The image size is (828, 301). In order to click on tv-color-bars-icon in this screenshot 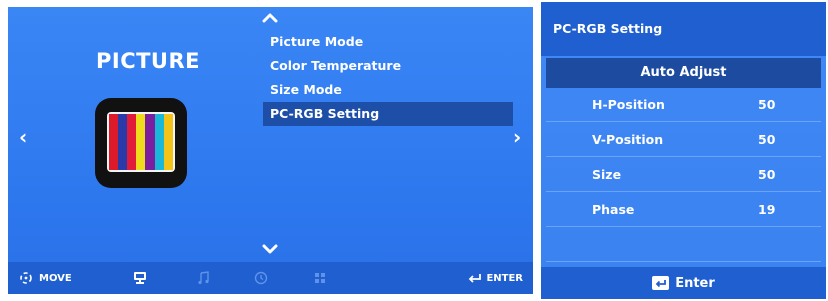, I will do `click(141, 143)`.